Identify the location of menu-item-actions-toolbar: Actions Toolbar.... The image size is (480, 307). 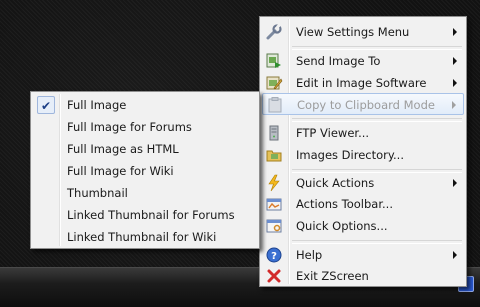
(363, 204).